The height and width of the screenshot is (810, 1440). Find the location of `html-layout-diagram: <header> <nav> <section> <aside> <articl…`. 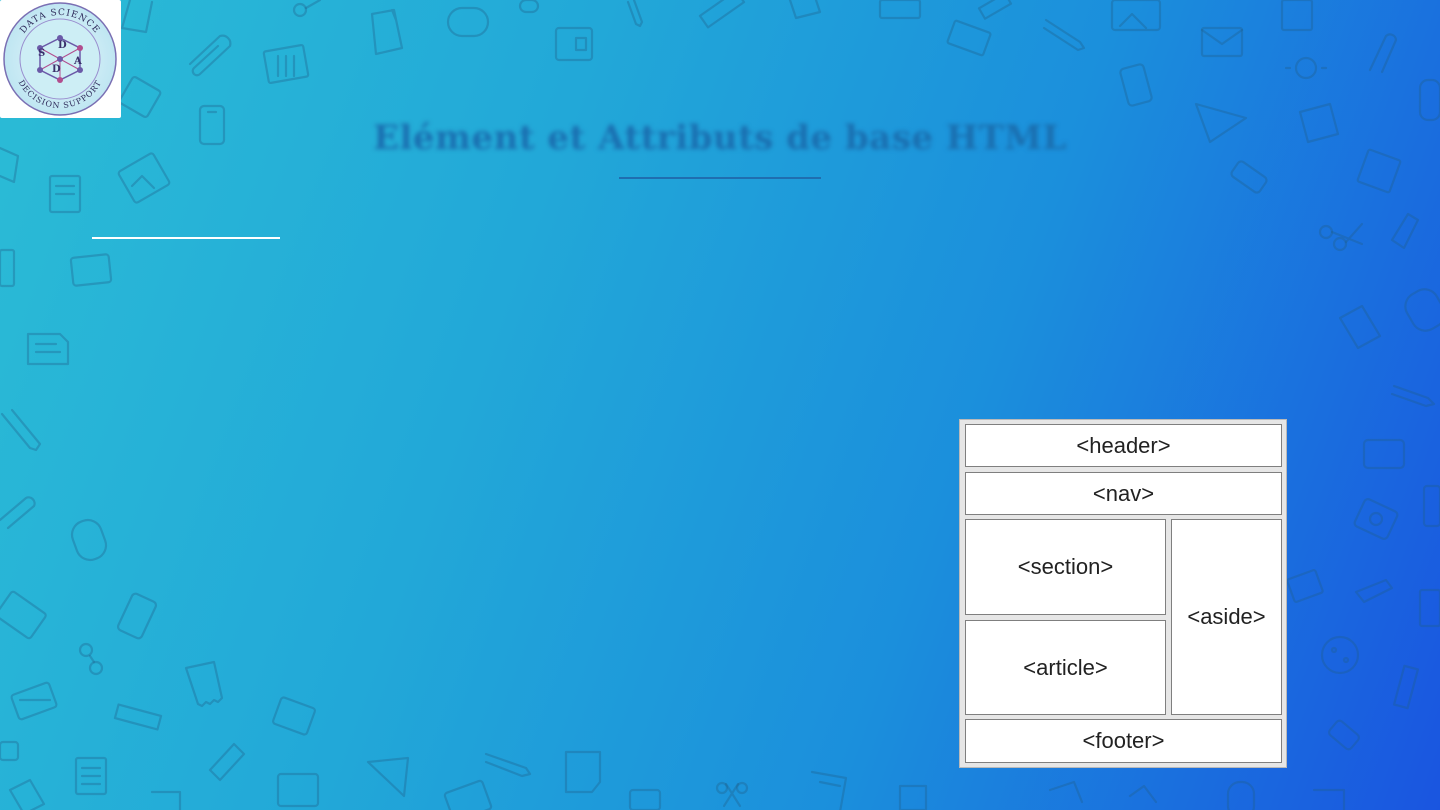

html-layout-diagram: <header> <nav> <section> <aside> <articl… is located at coordinates (1123, 593).